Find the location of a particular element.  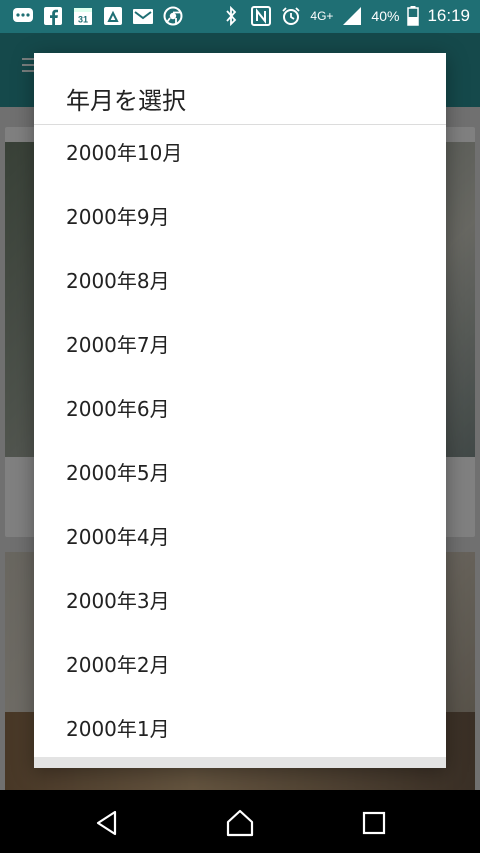

home-icon is located at coordinates (240, 823).